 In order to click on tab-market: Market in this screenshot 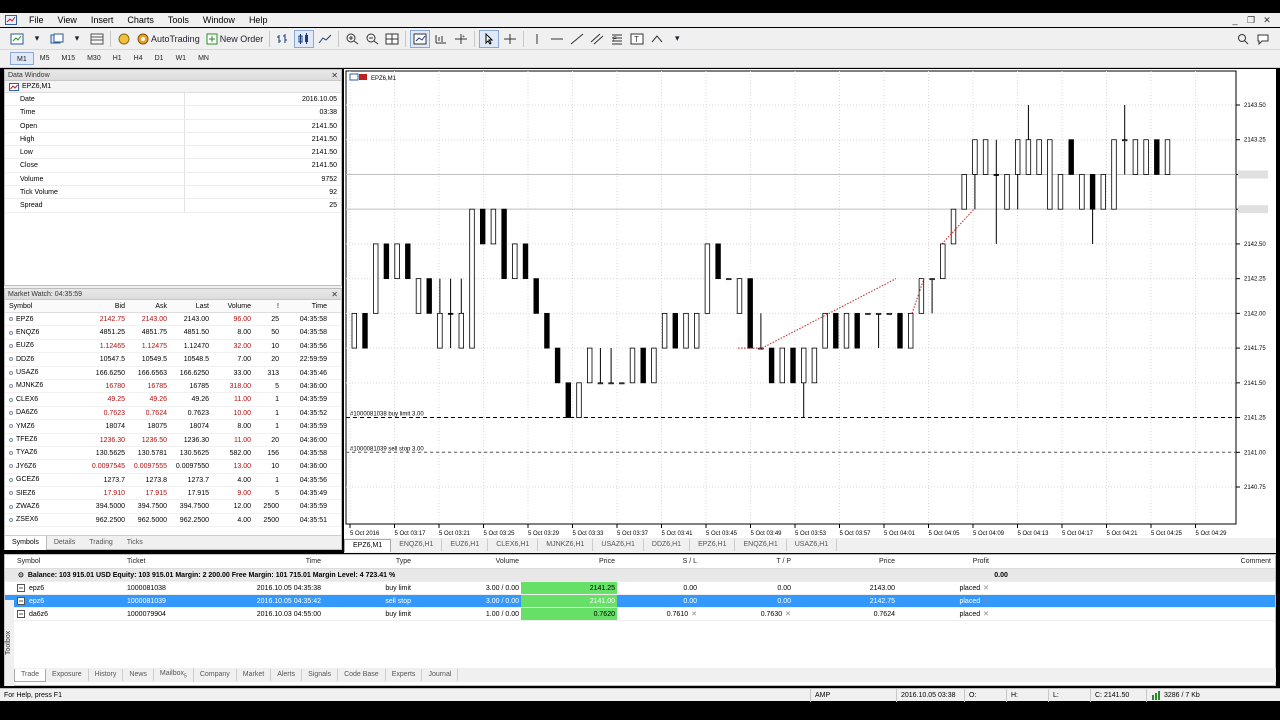, I will do `click(254, 675)`.